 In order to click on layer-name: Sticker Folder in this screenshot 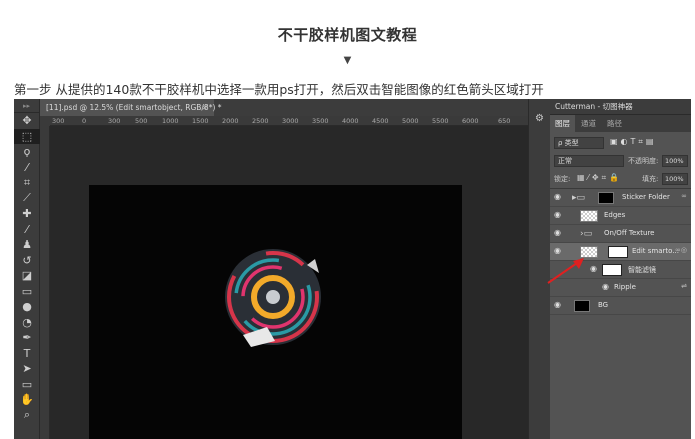, I will do `click(646, 197)`.